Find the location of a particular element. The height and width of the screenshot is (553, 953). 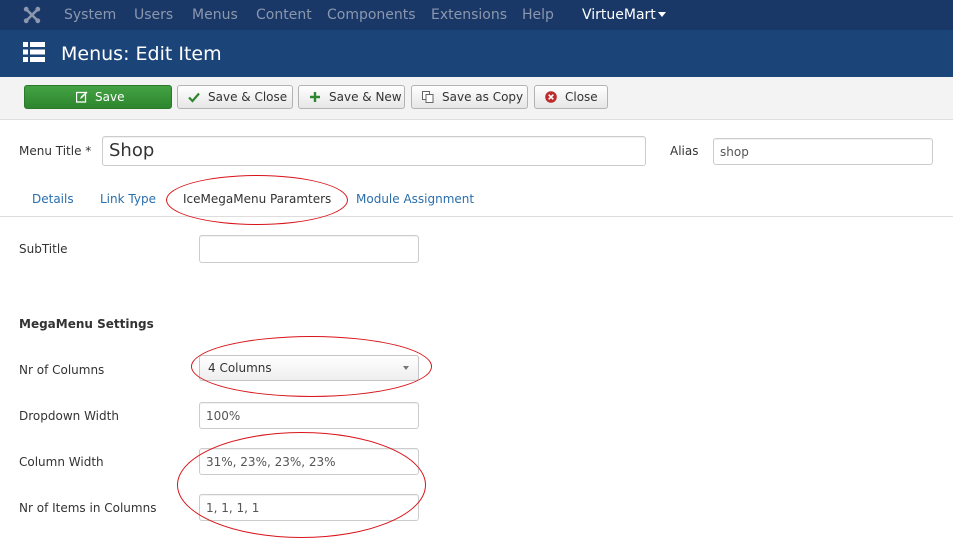

save-button: Save is located at coordinates (98, 97).